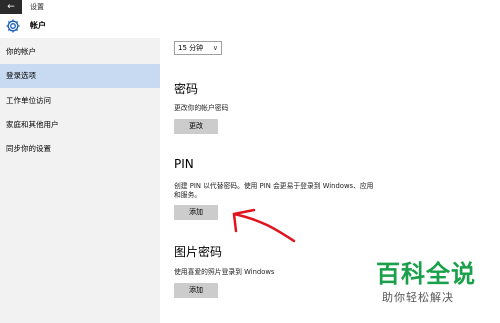 The image size is (500, 323). What do you see at coordinates (184, 164) in the screenshot?
I see `pin-section-title: PIN` at bounding box center [184, 164].